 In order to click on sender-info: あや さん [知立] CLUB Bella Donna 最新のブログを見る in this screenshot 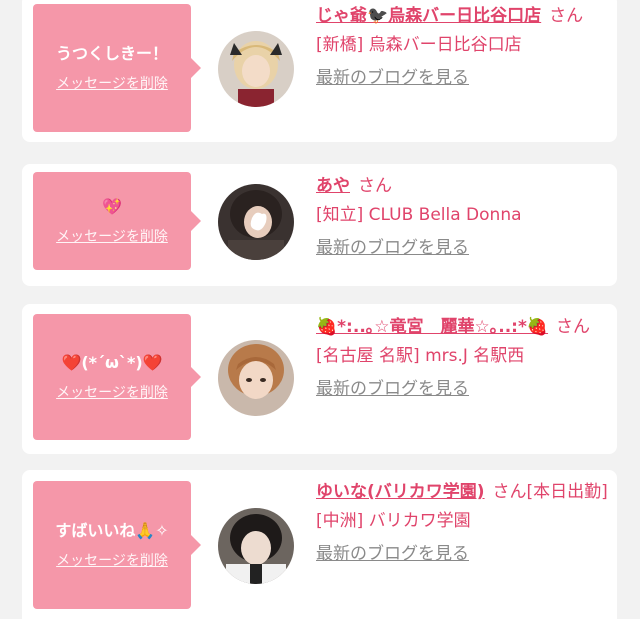, I will do `click(462, 217)`.